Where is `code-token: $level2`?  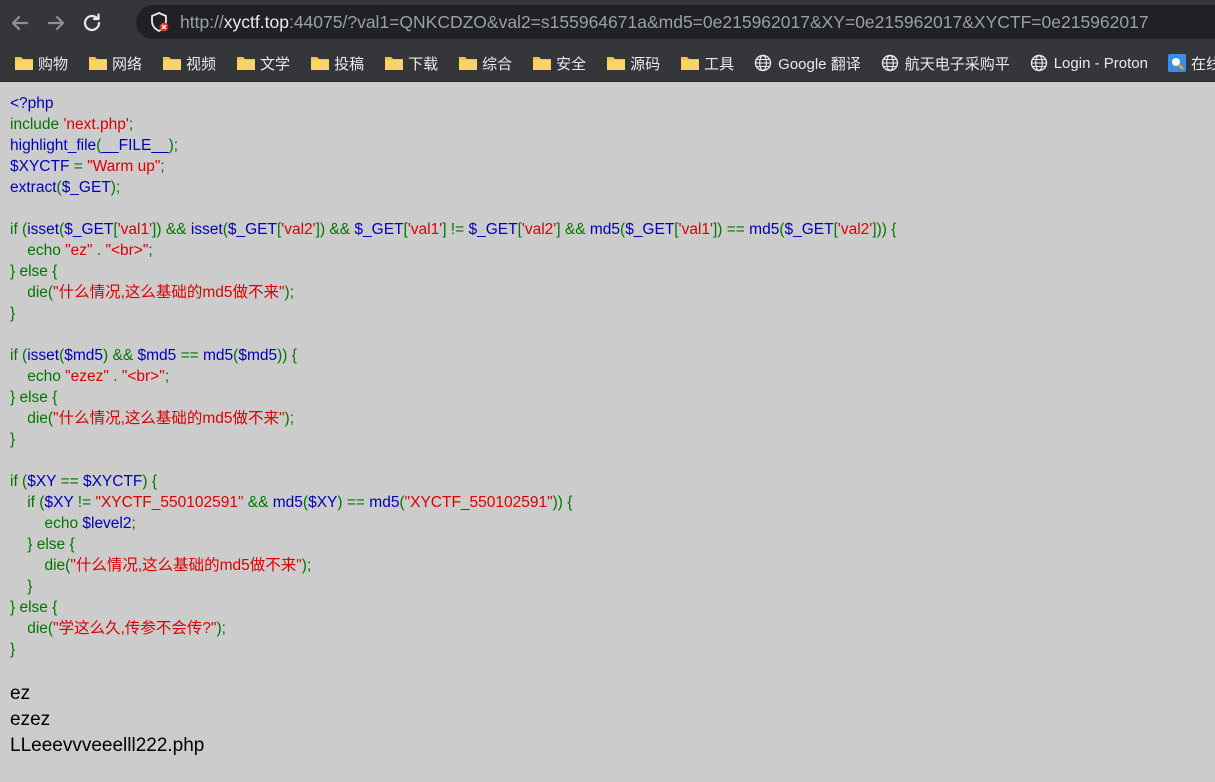 code-token: $level2 is located at coordinates (107, 523).